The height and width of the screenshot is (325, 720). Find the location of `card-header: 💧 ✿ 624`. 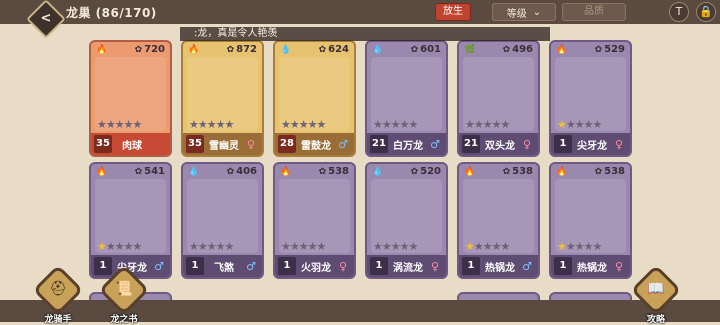

card-header: 💧 ✿ 624 is located at coordinates (314, 49).